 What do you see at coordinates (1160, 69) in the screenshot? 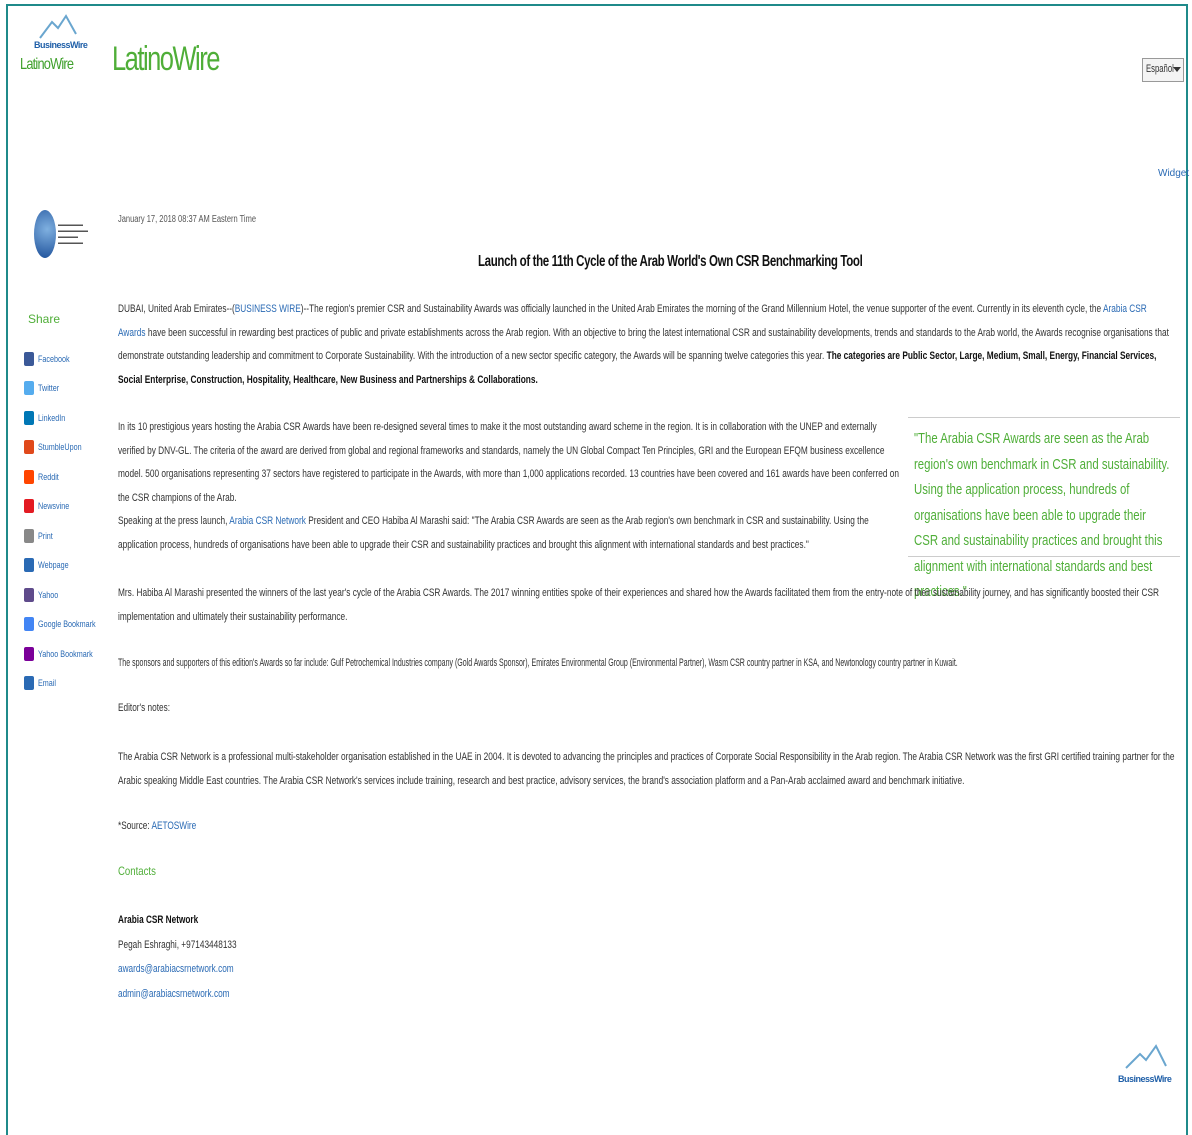
I see `language-value: Español` at bounding box center [1160, 69].